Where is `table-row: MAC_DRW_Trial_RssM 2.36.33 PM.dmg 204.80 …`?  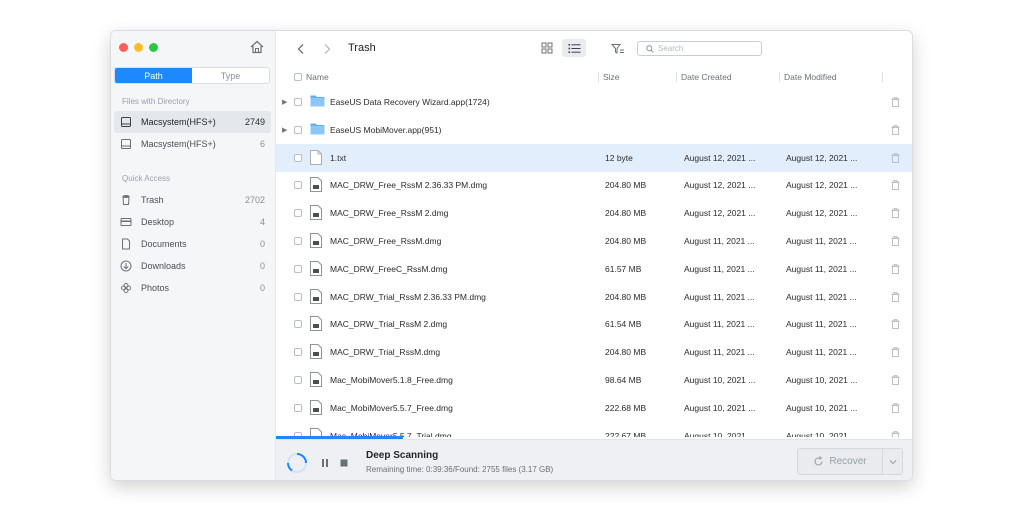
table-row: MAC_DRW_Trial_RssM 2.36.33 PM.dmg 204.80 … is located at coordinates (594, 297).